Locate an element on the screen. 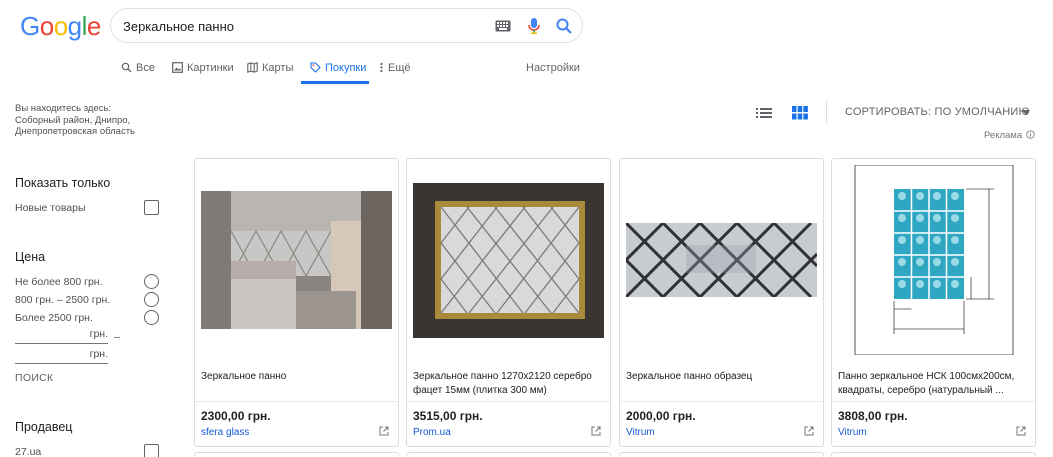 The height and width of the screenshot is (457, 1053). settings-link: Настройки is located at coordinates (553, 68).